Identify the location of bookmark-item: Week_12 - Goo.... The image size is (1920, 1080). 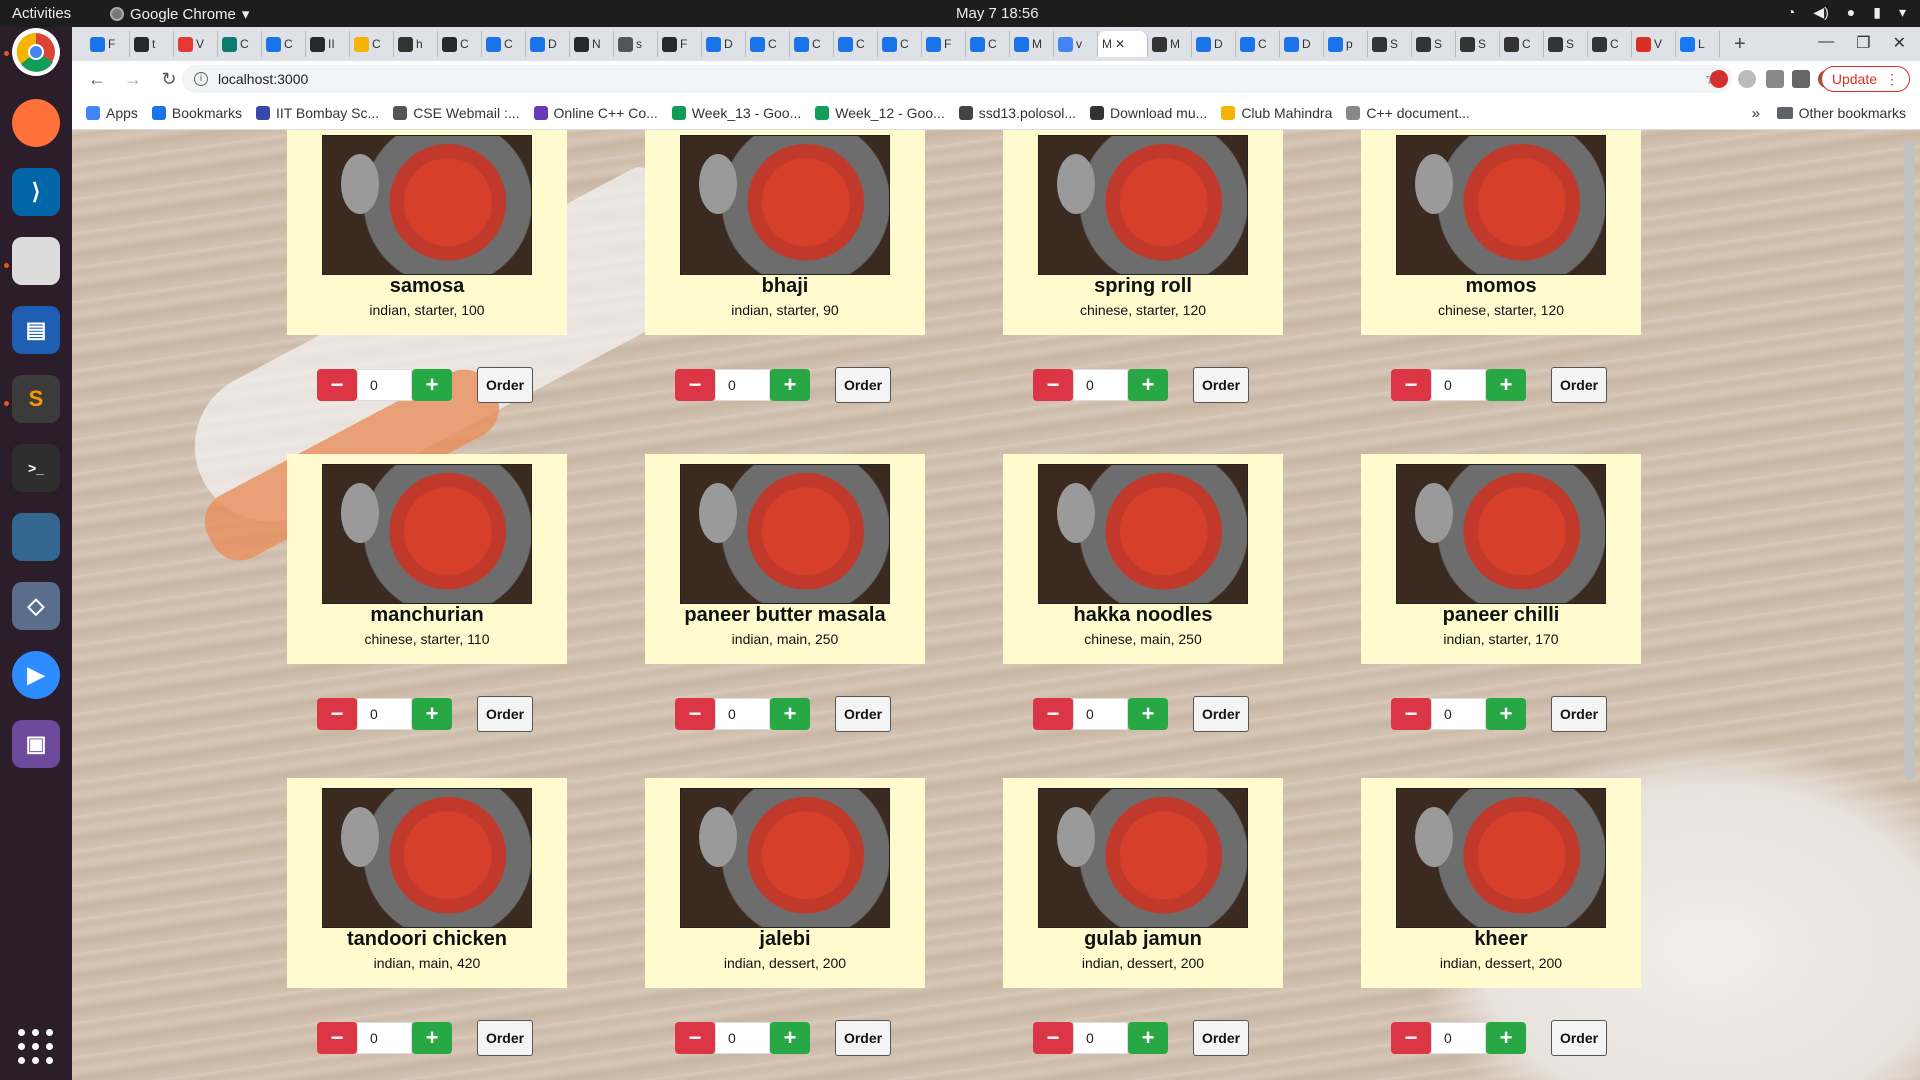
(880, 113).